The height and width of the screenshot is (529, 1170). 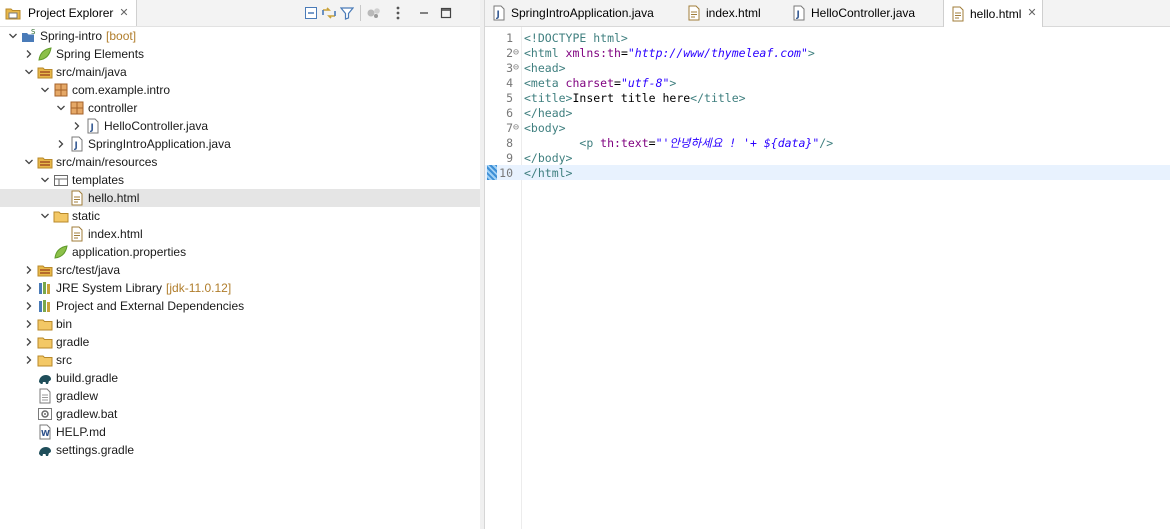 I want to click on tree-item: J SpringIntroApplication.java, so click(x=240, y=144).